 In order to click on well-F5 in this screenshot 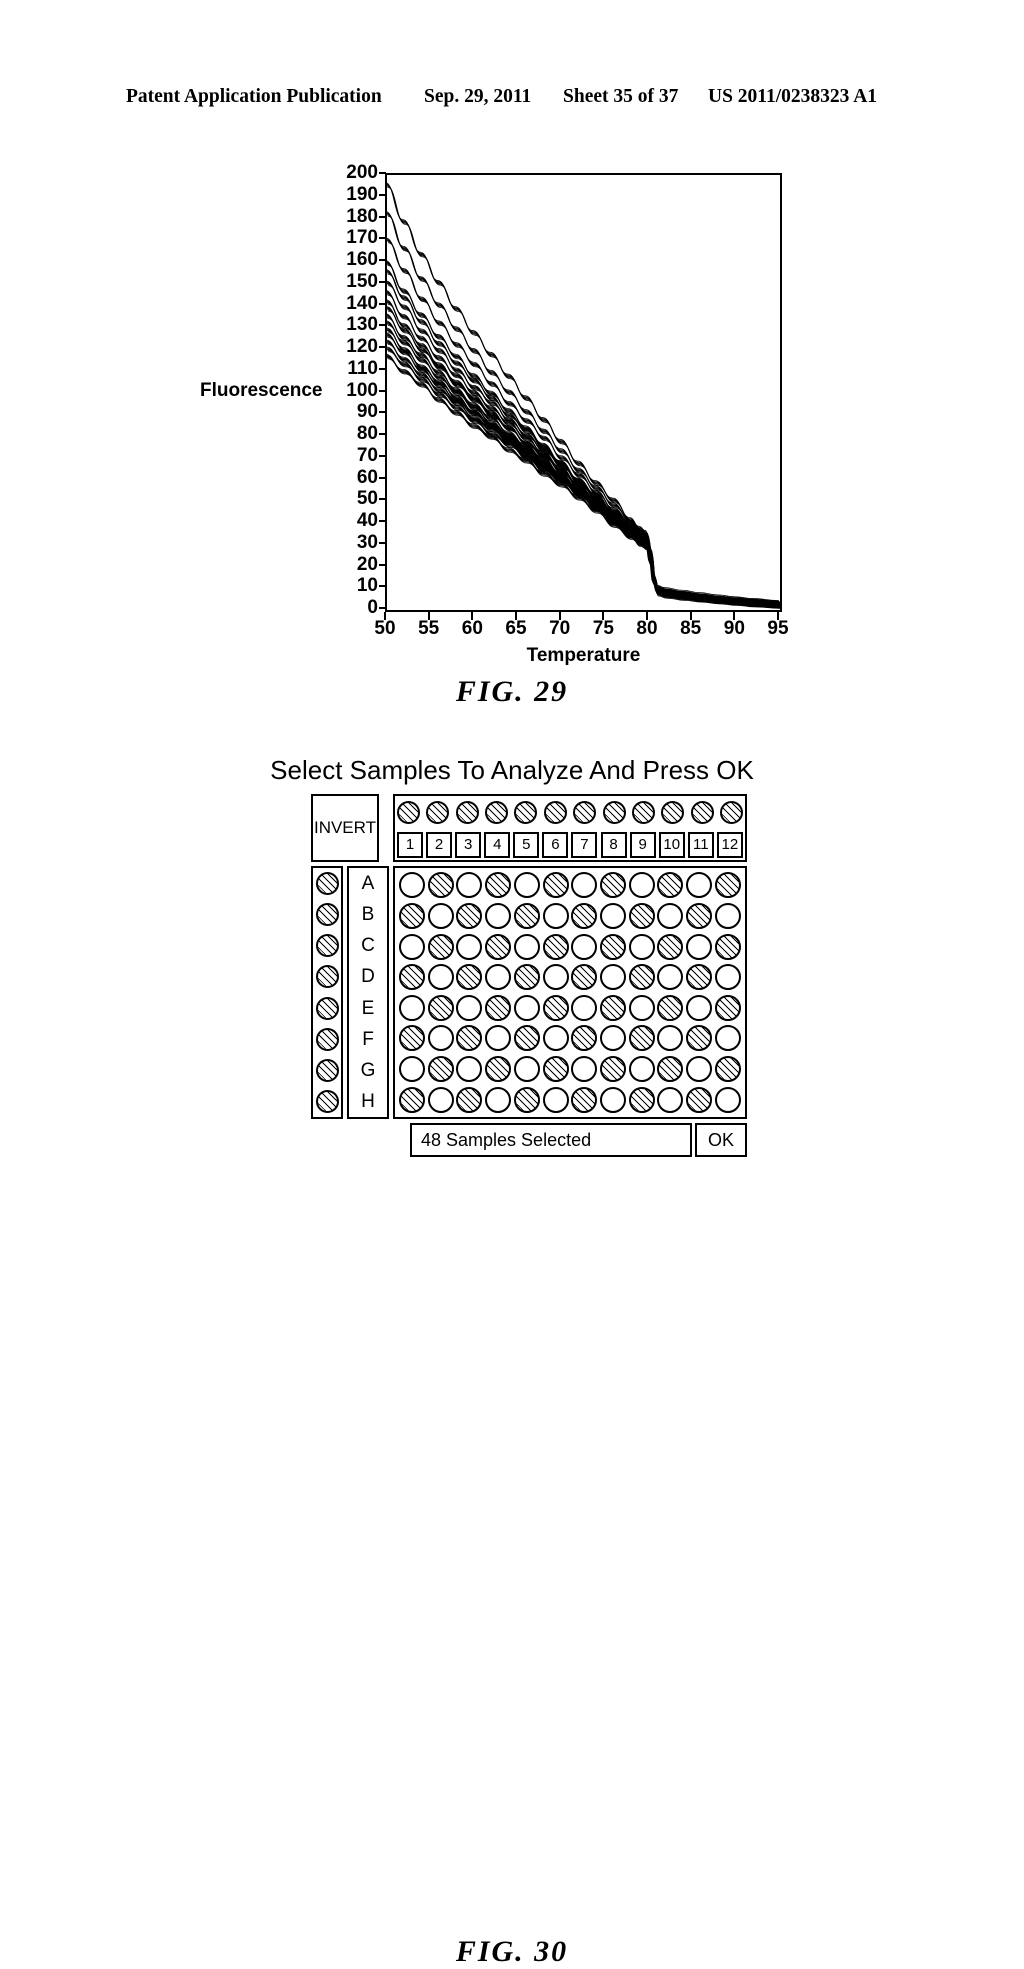, I will do `click(526, 1038)`.